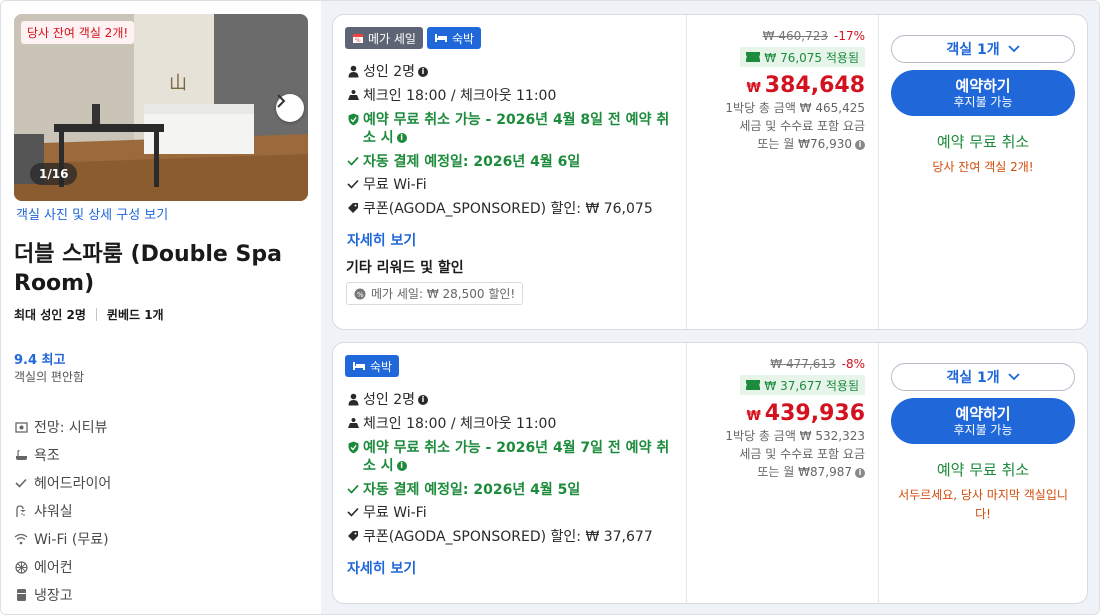 The image size is (1100, 615). What do you see at coordinates (39, 358) in the screenshot?
I see `review-score: 9.4 최고` at bounding box center [39, 358].